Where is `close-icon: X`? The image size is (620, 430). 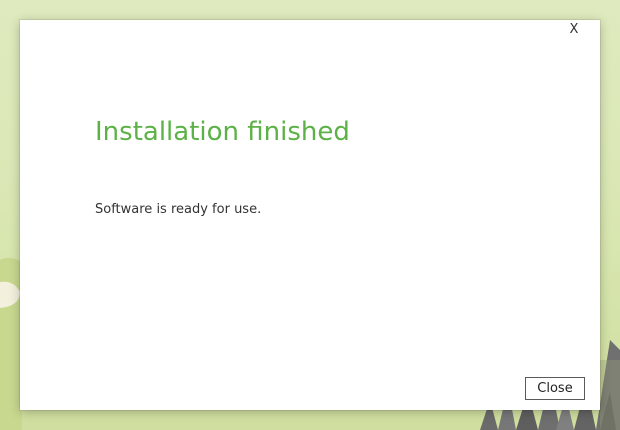 close-icon: X is located at coordinates (574, 30).